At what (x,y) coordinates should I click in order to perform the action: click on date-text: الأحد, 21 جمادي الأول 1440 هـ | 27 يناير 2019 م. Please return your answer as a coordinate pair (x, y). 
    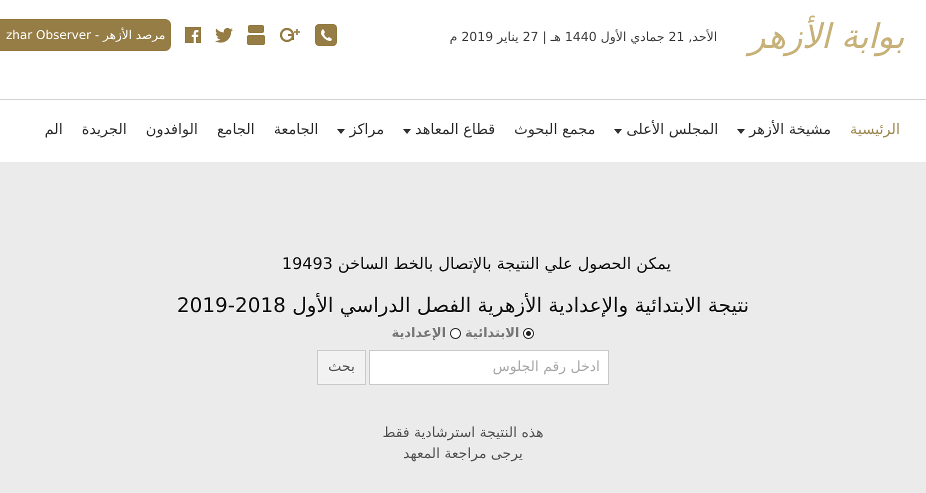
    Looking at the image, I should click on (584, 37).